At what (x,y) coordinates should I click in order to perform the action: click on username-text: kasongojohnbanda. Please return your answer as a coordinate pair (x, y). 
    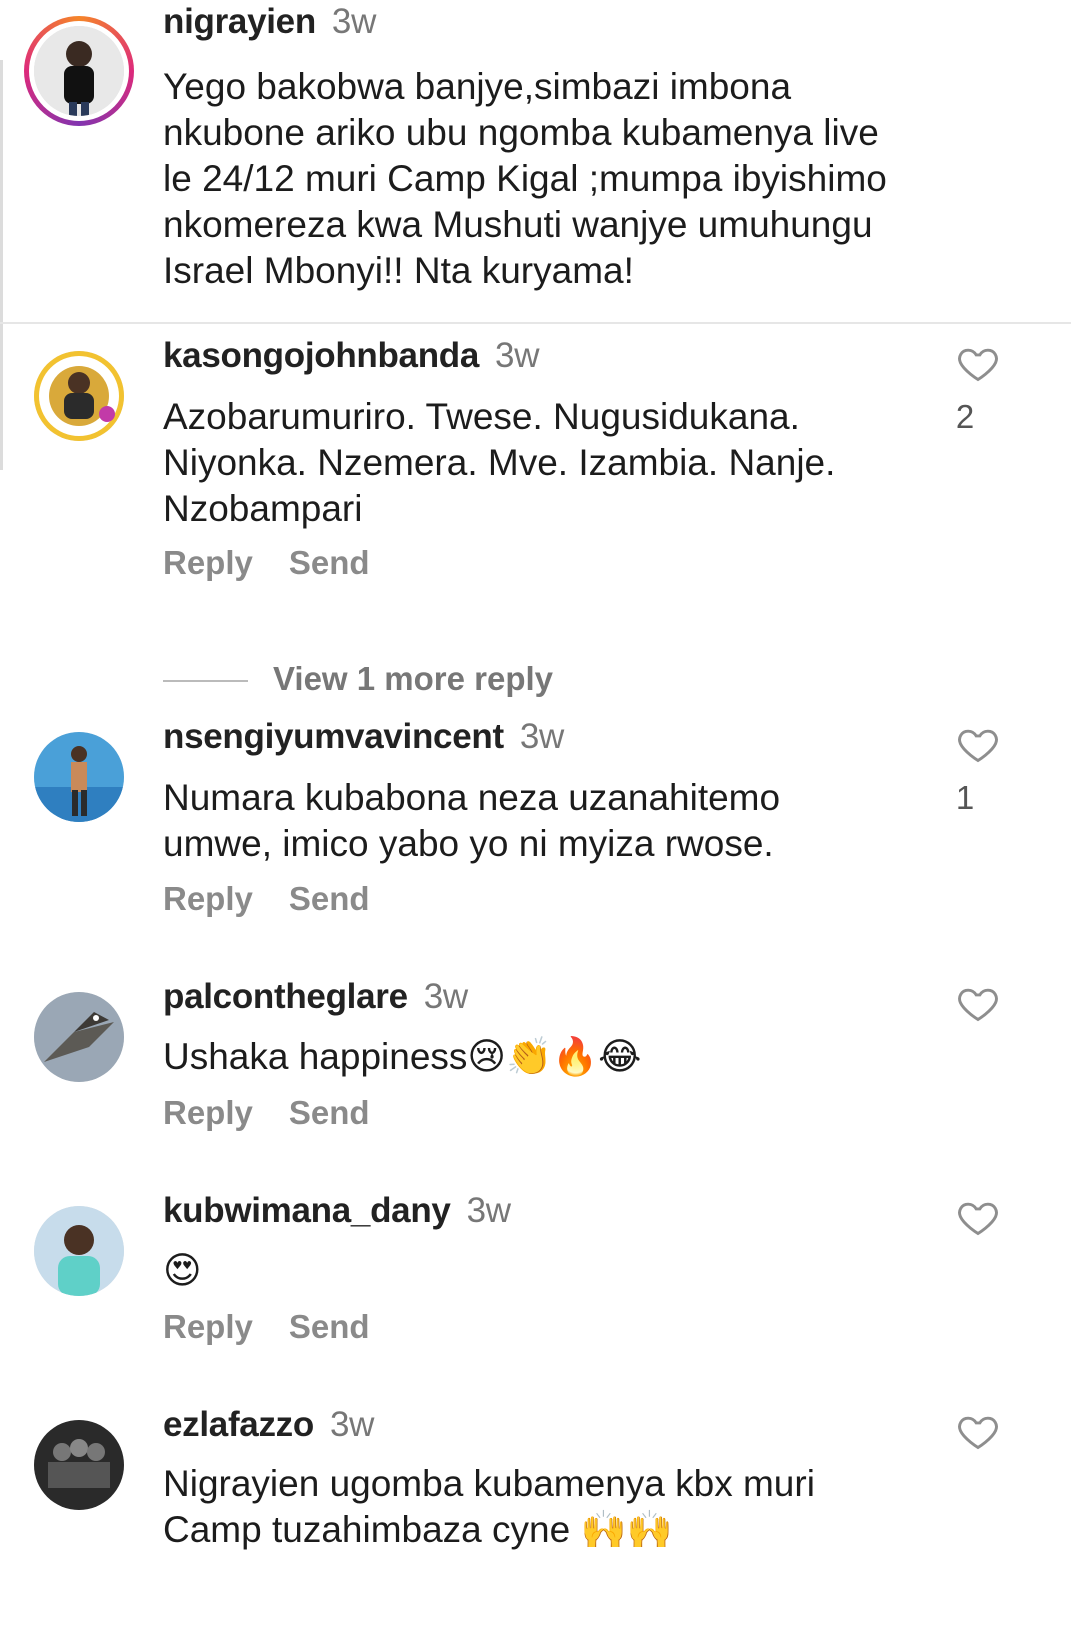
    Looking at the image, I should click on (321, 355).